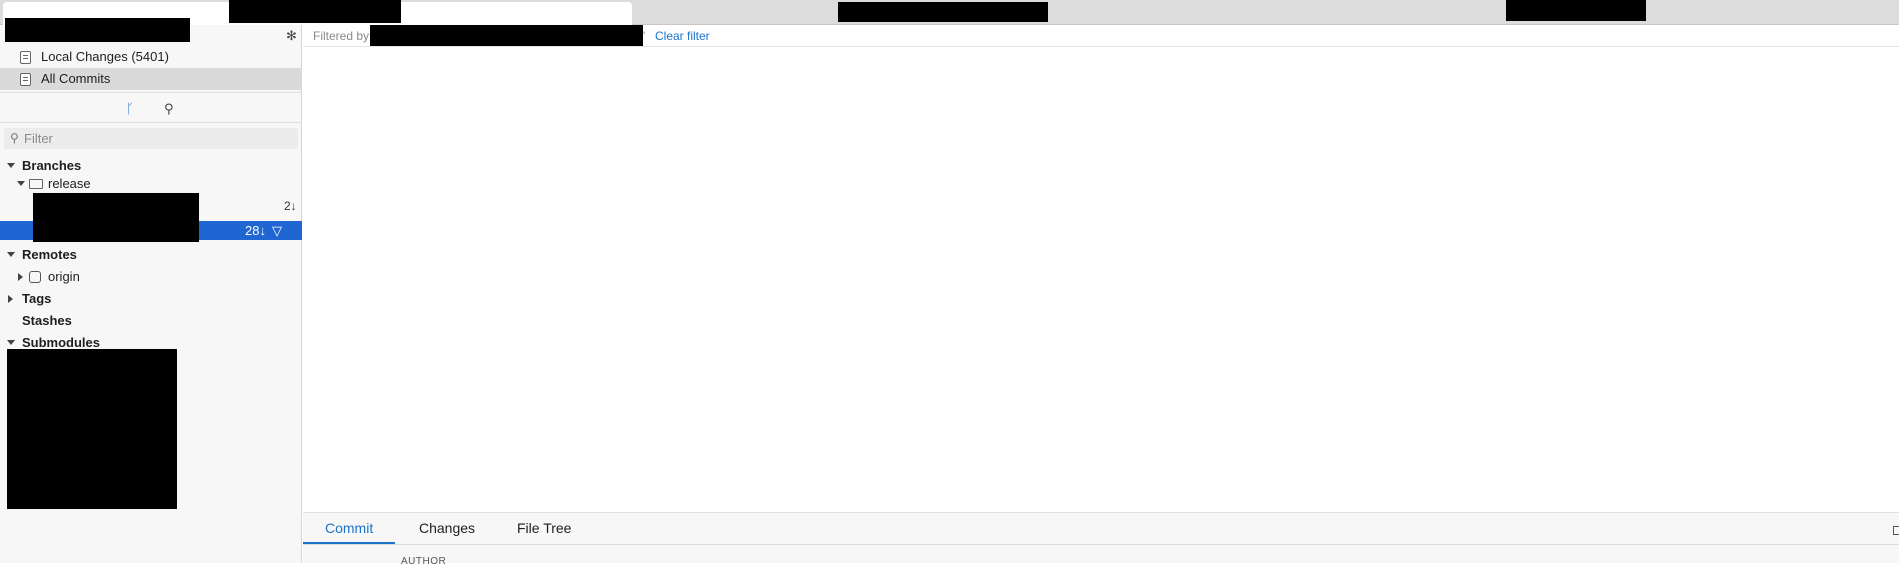 The height and width of the screenshot is (567, 1899). Describe the element at coordinates (1896, 530) in the screenshot. I see `maximize-icon` at that location.